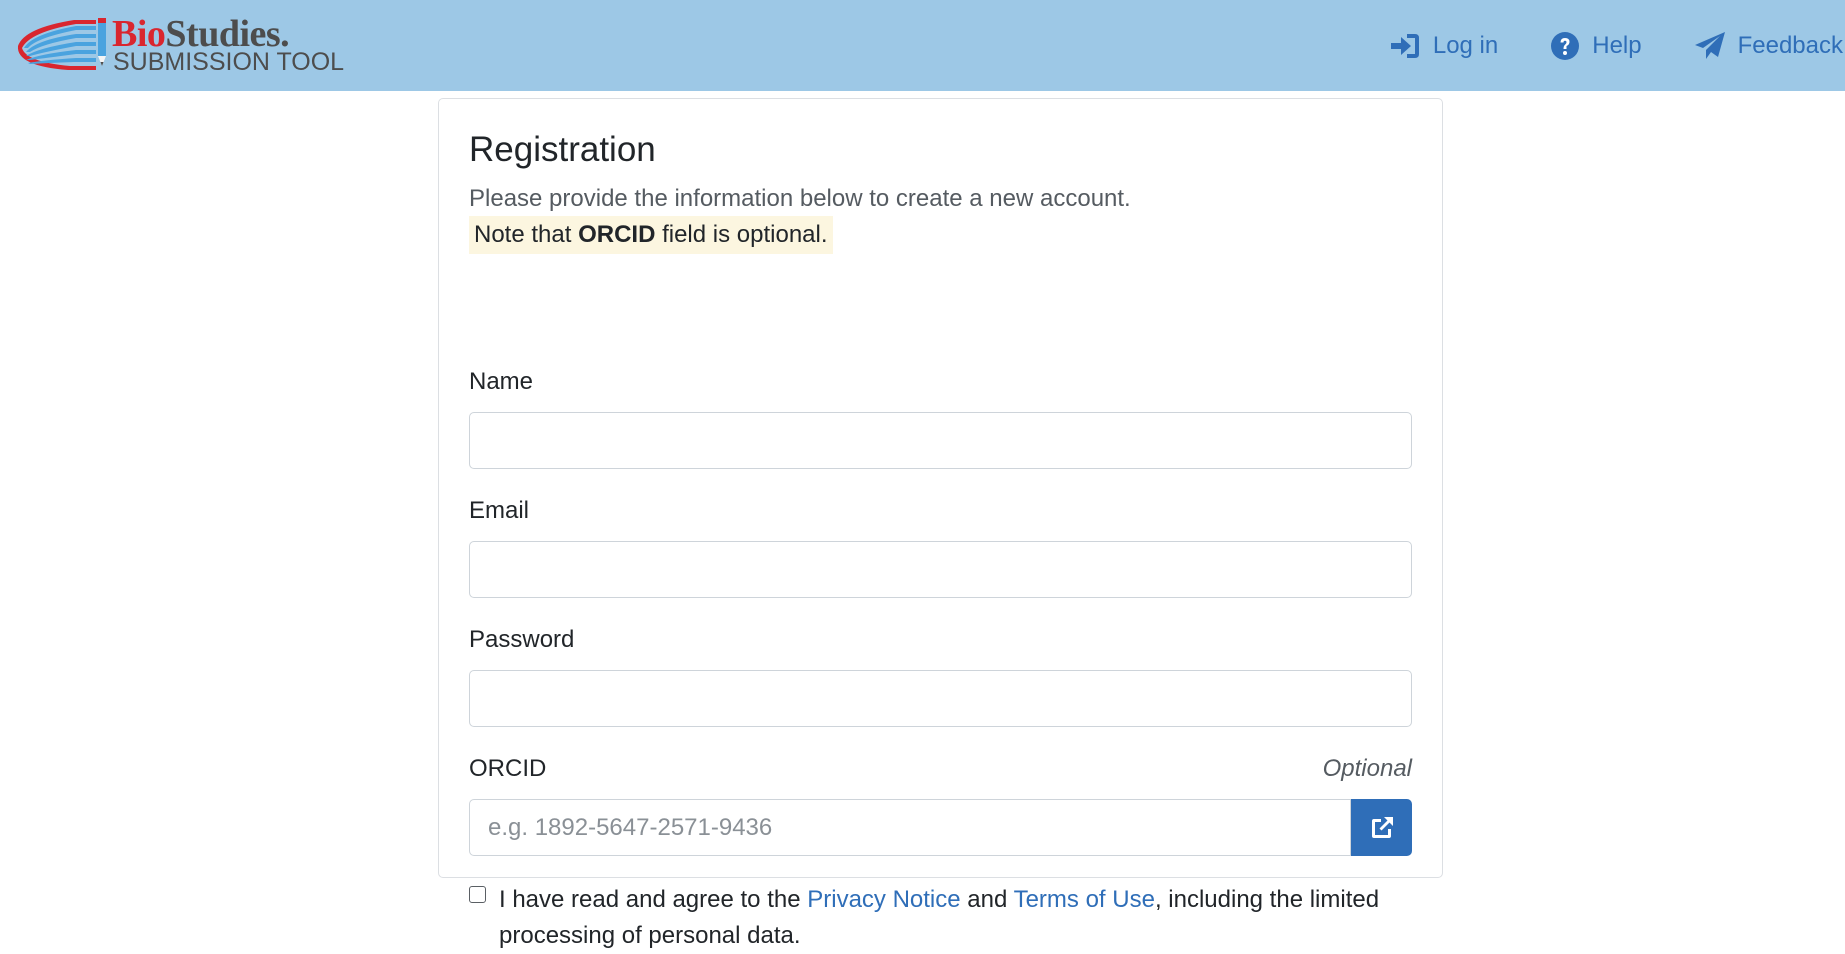  What do you see at coordinates (1709, 45) in the screenshot?
I see `paper-plane-icon` at bounding box center [1709, 45].